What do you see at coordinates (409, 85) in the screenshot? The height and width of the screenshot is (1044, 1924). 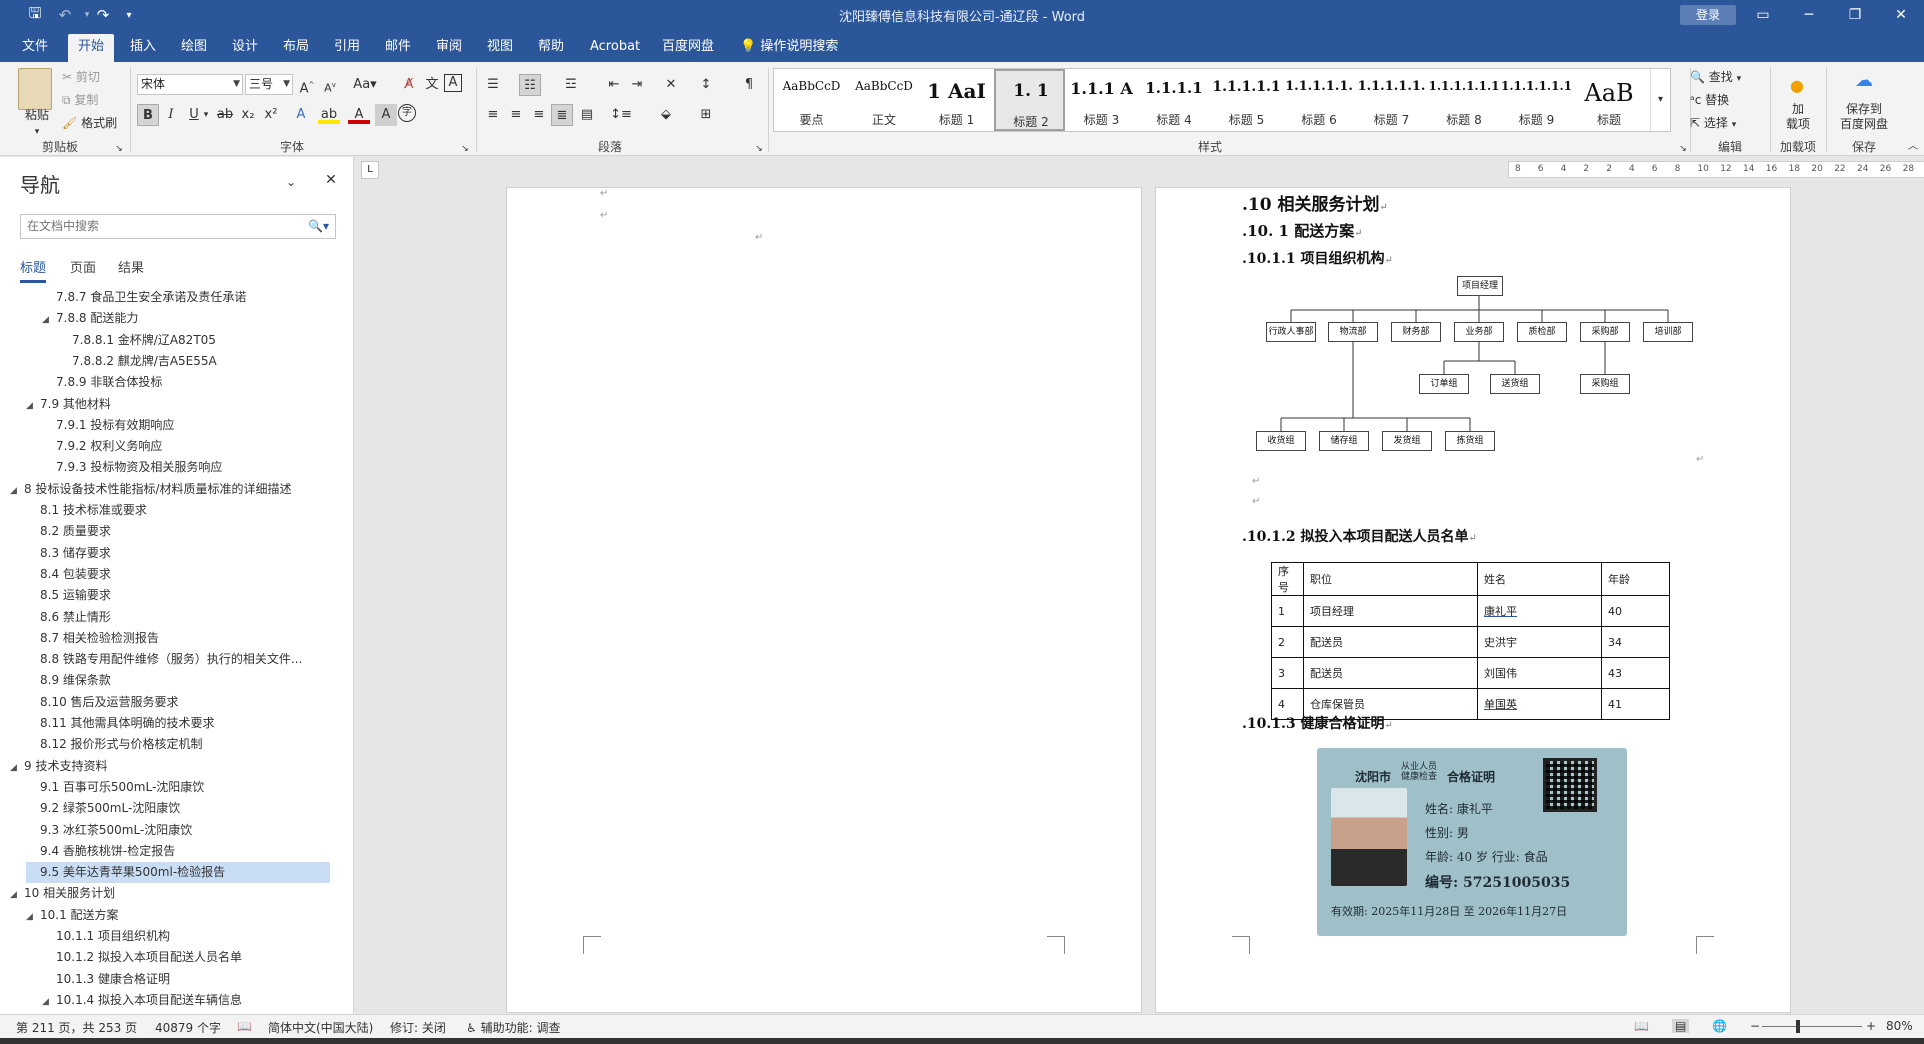 I see `clear-formatting-icon: A̸` at bounding box center [409, 85].